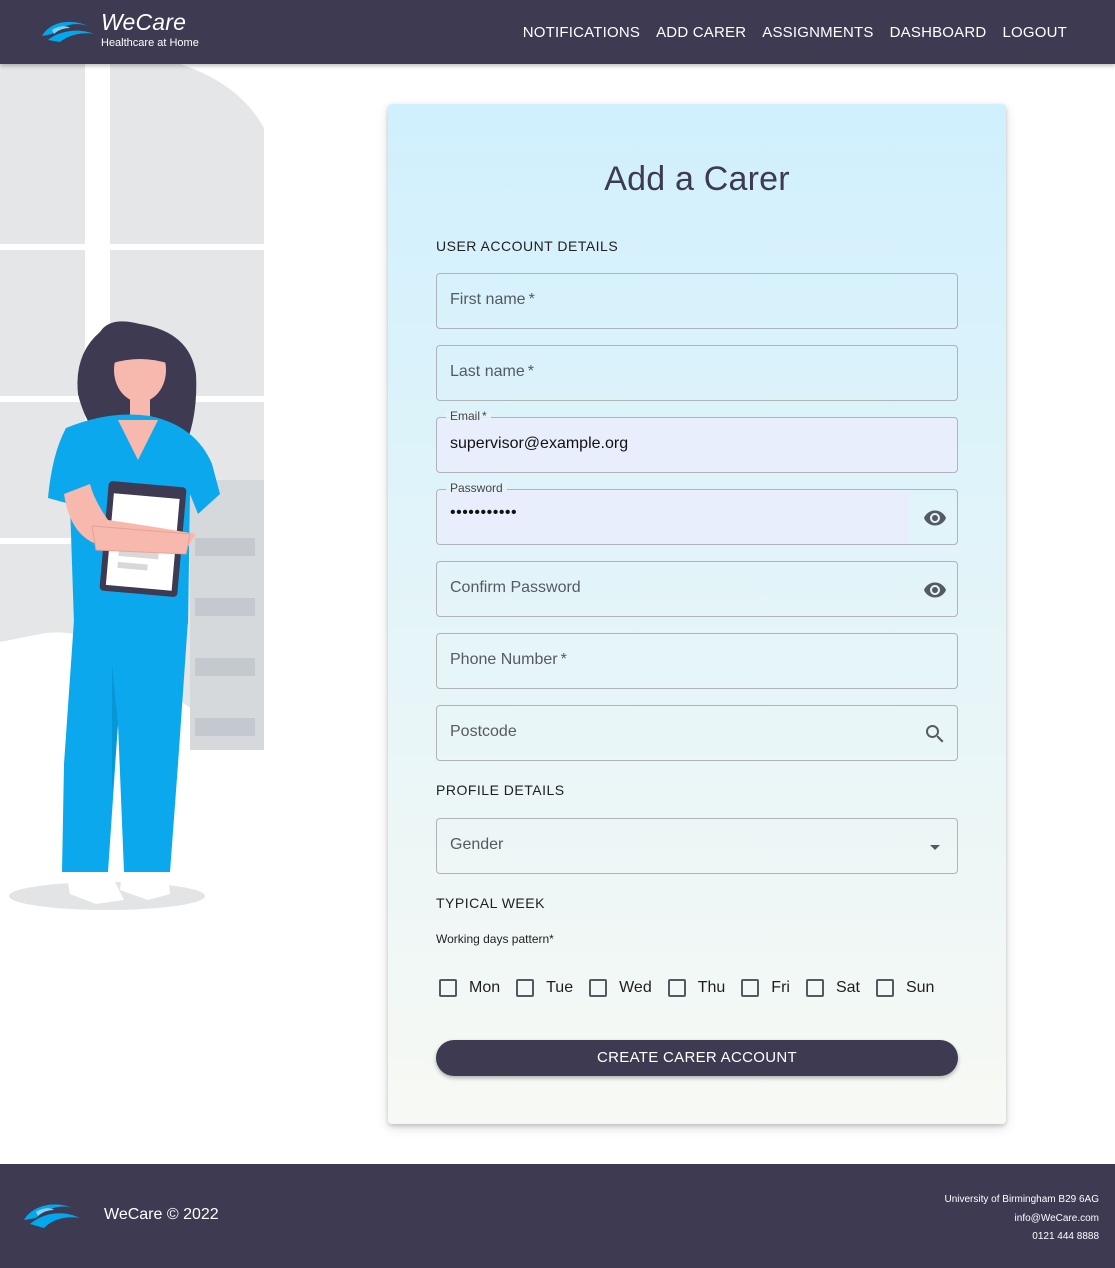 This screenshot has width=1115, height=1268. I want to click on day-sat: Sat, so click(831, 988).